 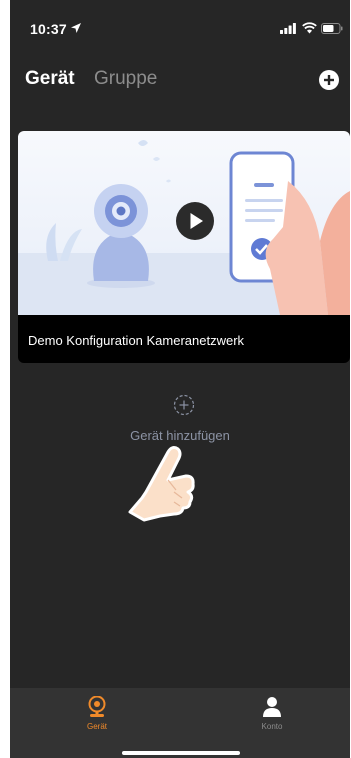 I want to click on wifi-icon, so click(x=309, y=28).